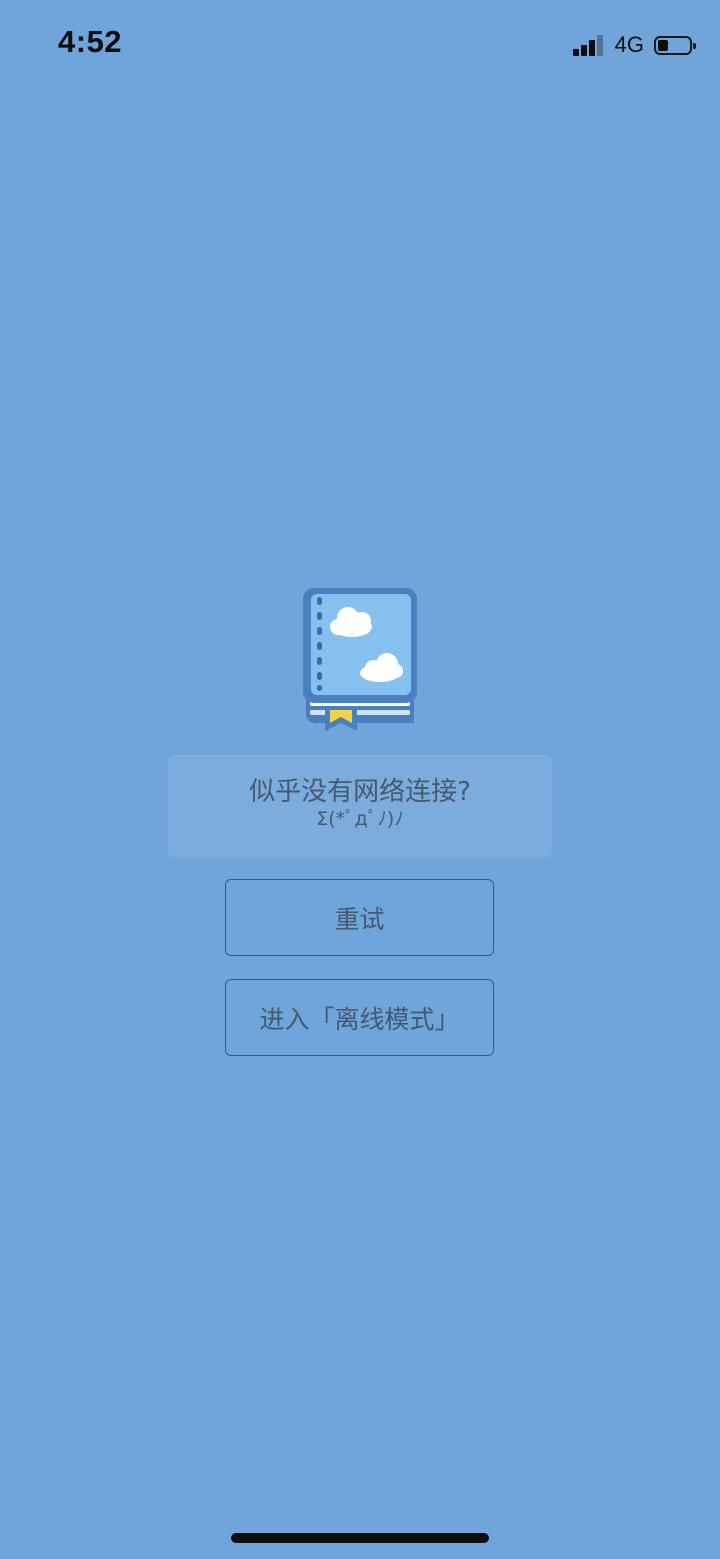 This screenshot has width=720, height=1559. I want to click on message-title: 似乎没有网络连接?, so click(360, 792).